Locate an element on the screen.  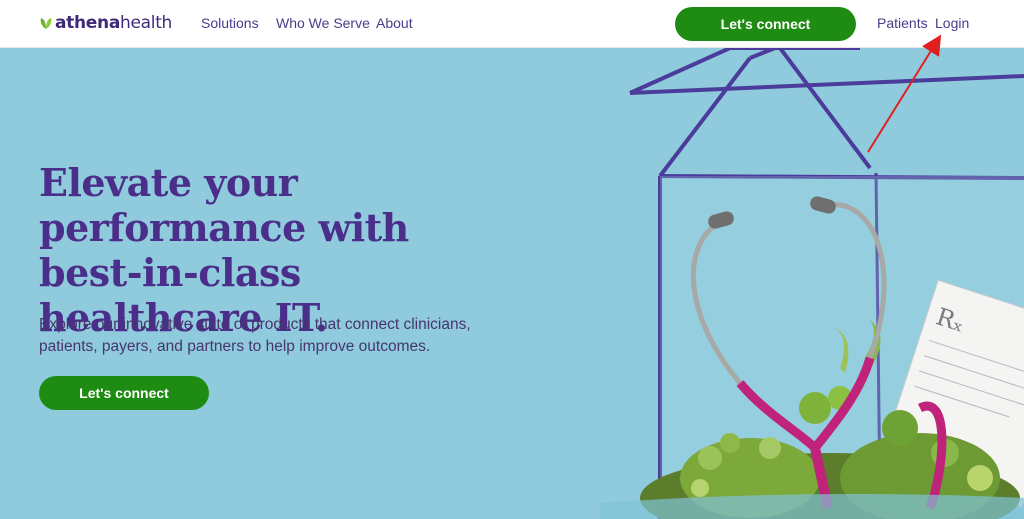
nav-about: About is located at coordinates (394, 23).